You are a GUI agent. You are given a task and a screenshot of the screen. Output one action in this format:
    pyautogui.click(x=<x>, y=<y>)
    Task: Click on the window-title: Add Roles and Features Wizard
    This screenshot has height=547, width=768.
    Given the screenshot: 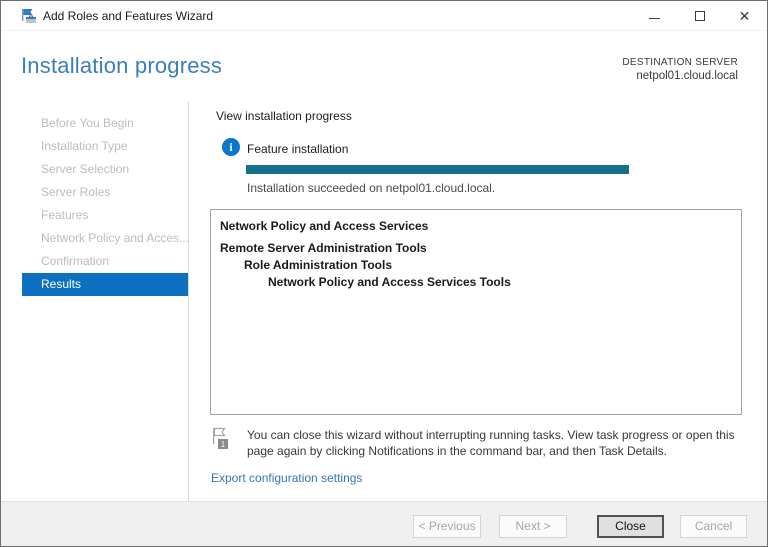 What is the action you would take?
    pyautogui.click(x=128, y=16)
    